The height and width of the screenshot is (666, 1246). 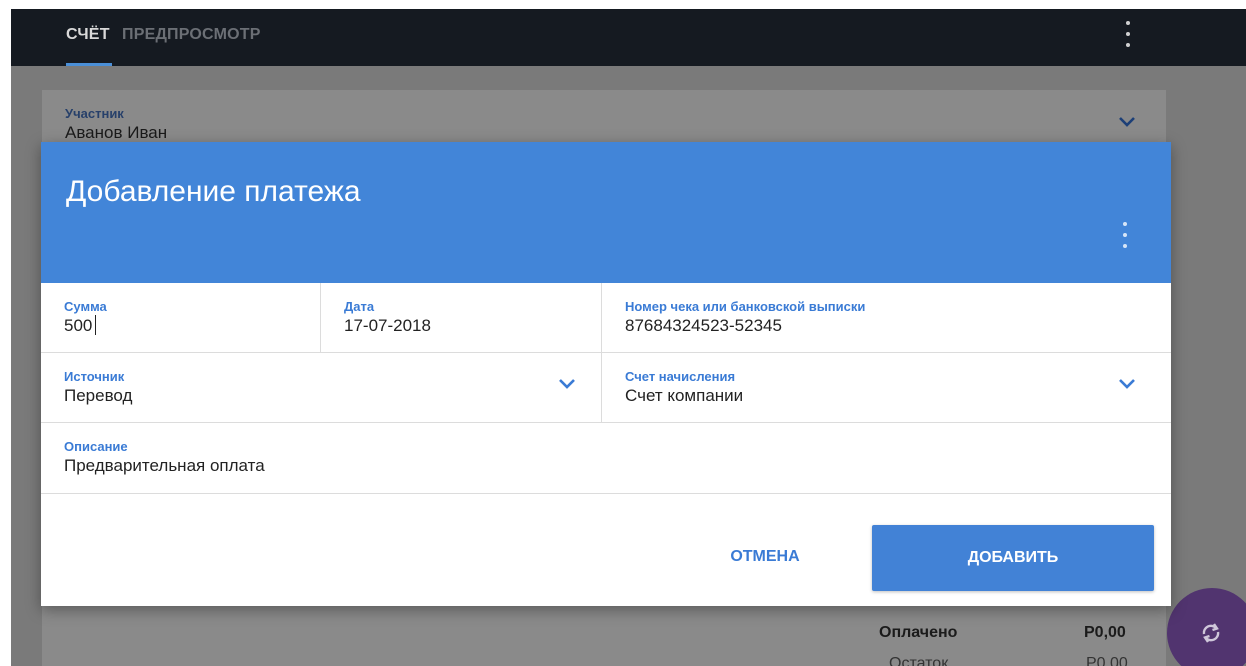 I want to click on date-field: Дата 17-07-2018, so click(x=461, y=318).